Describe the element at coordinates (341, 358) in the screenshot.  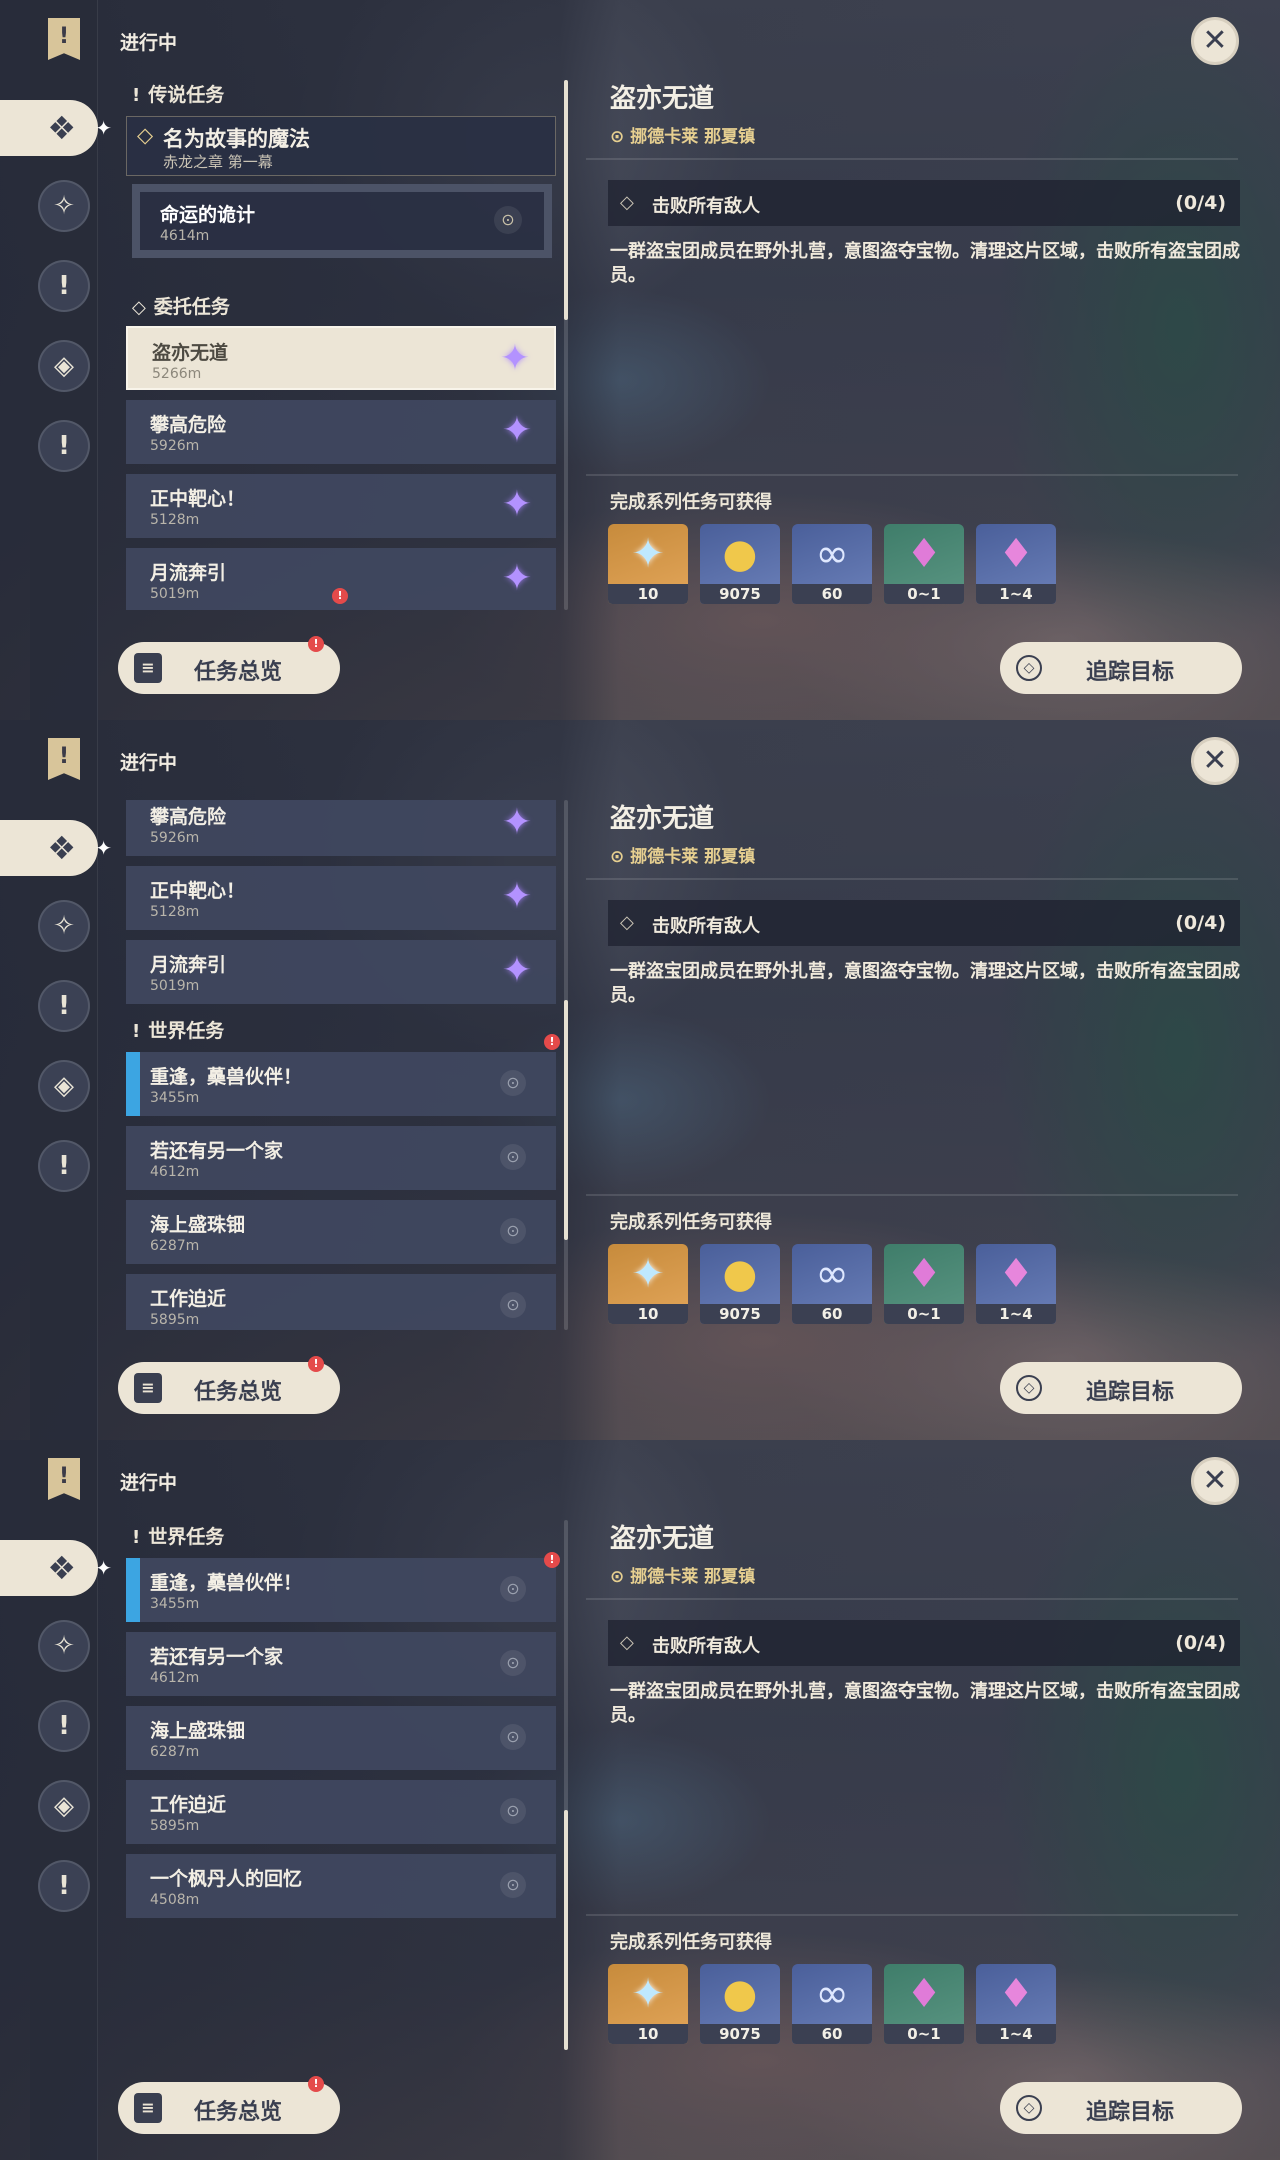
I see `list-item: 盗亦无道 5266m ✦` at that location.